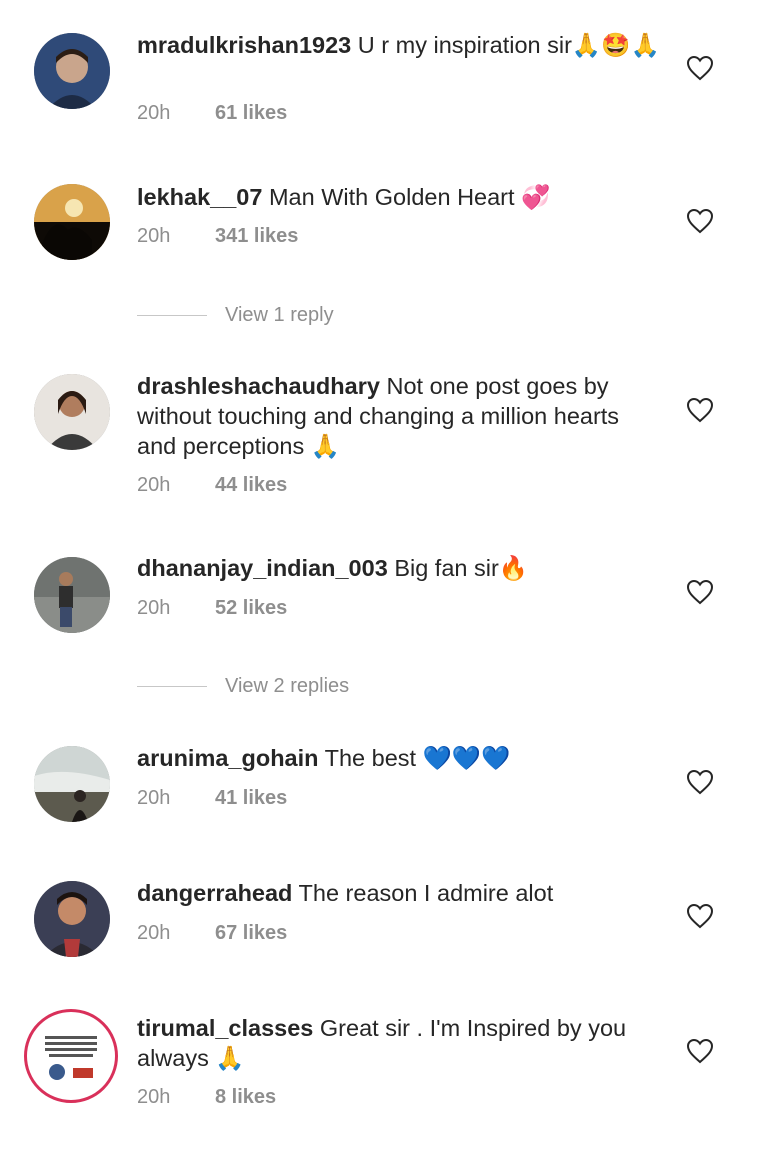 This screenshot has width=759, height=1155. What do you see at coordinates (615, 45) in the screenshot?
I see `comment-emoji: 🙏🤩🙏` at bounding box center [615, 45].